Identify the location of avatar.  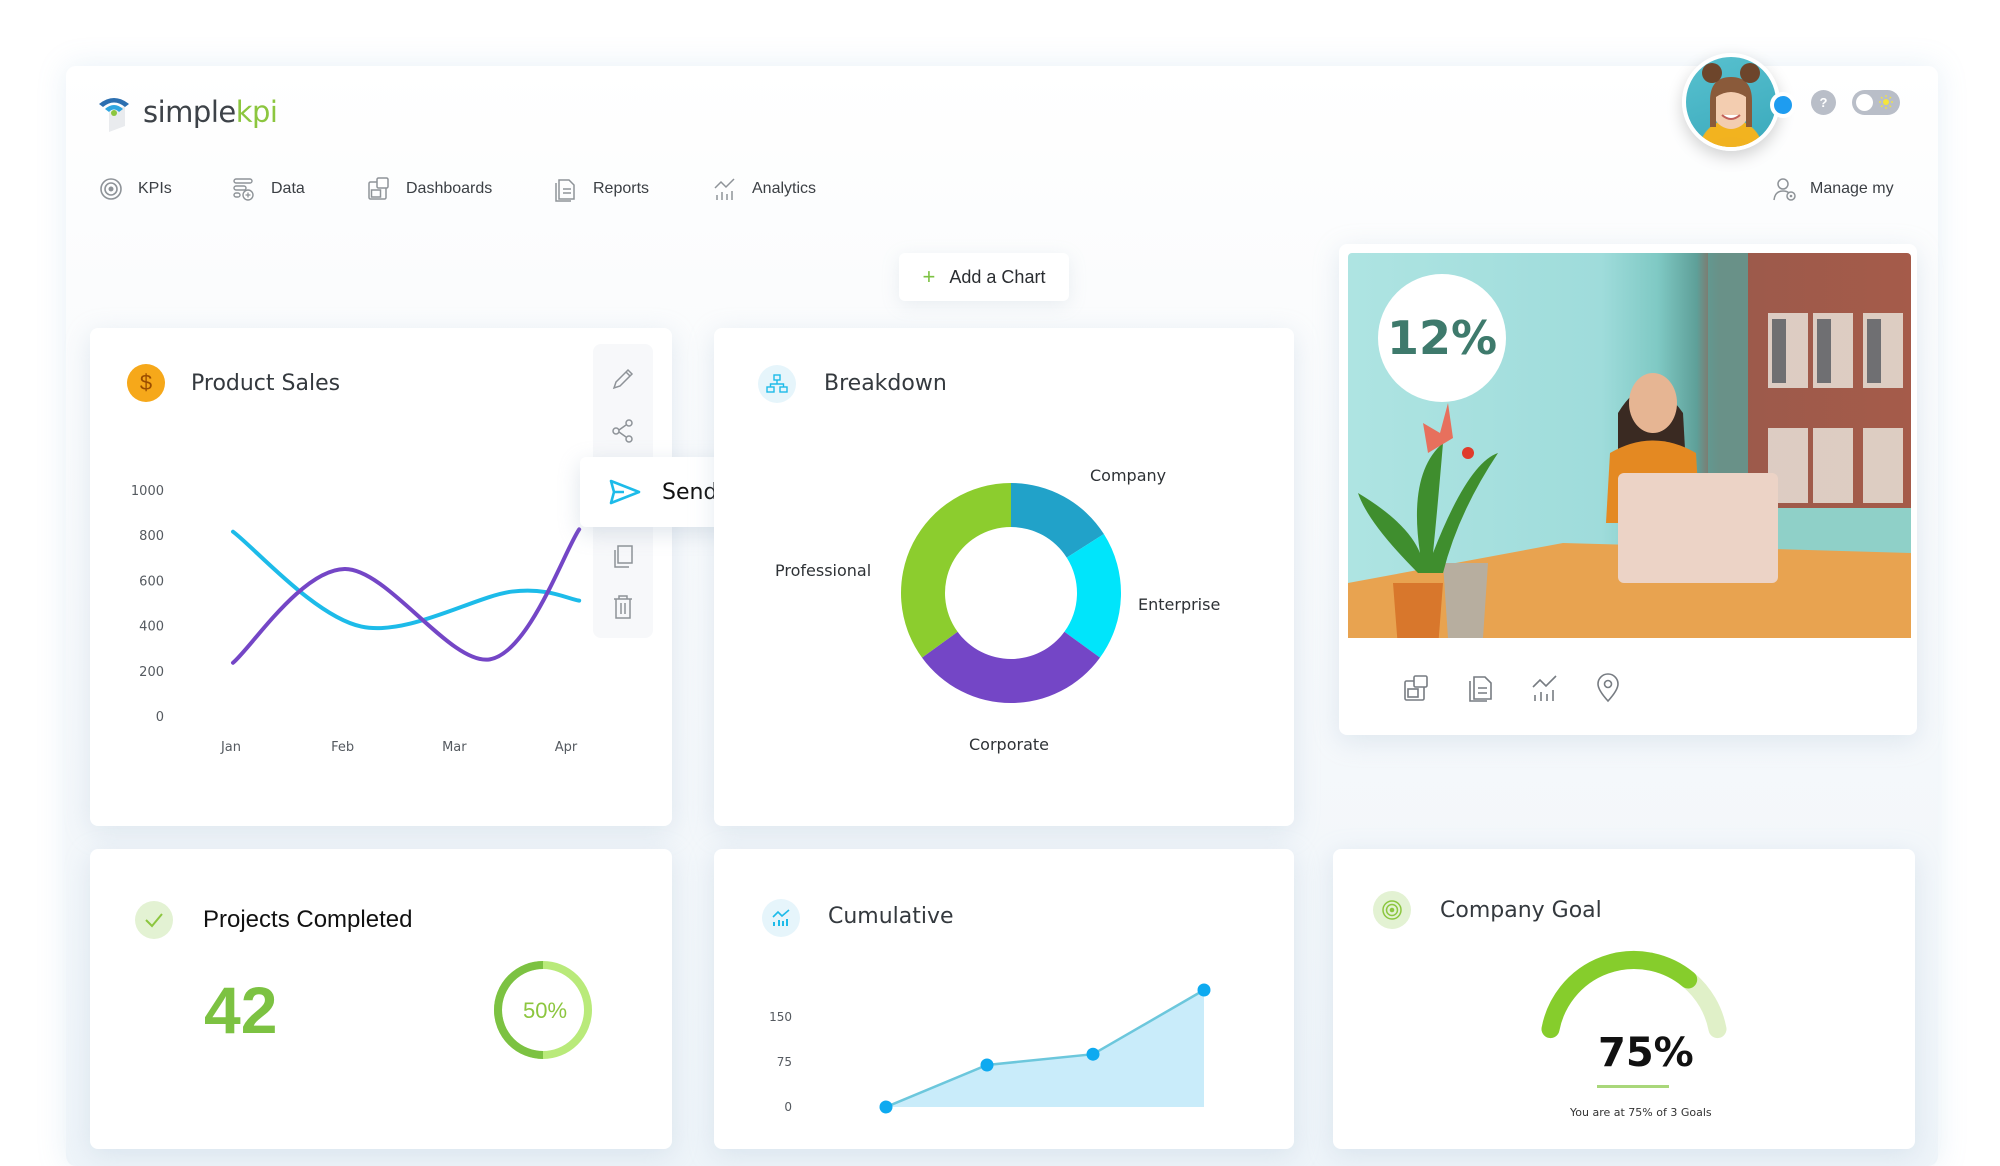
(1731, 102).